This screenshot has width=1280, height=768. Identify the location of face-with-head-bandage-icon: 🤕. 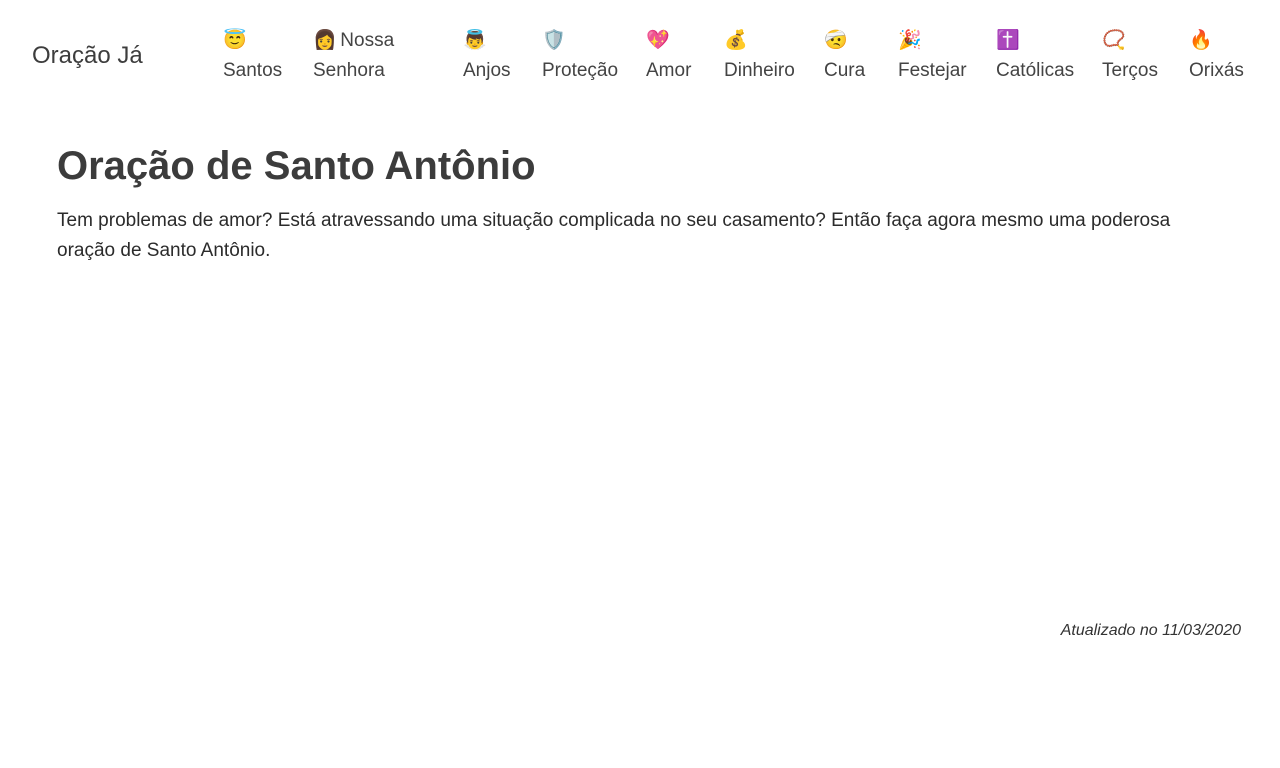
(836, 40).